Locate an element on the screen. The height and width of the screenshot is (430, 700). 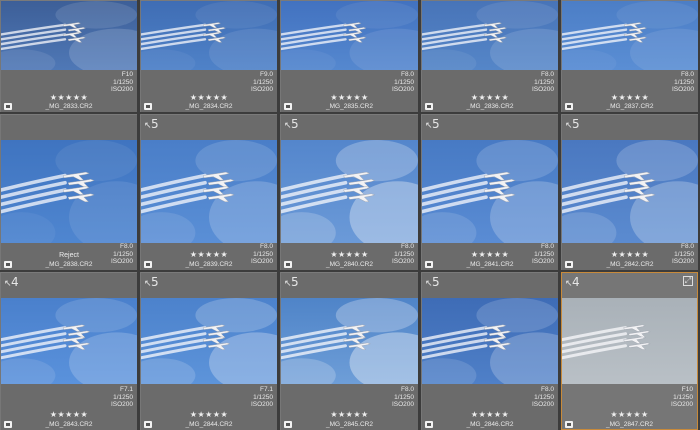
exif-info: F9.0 1/1250 ISO200 is located at coordinates (262, 82).